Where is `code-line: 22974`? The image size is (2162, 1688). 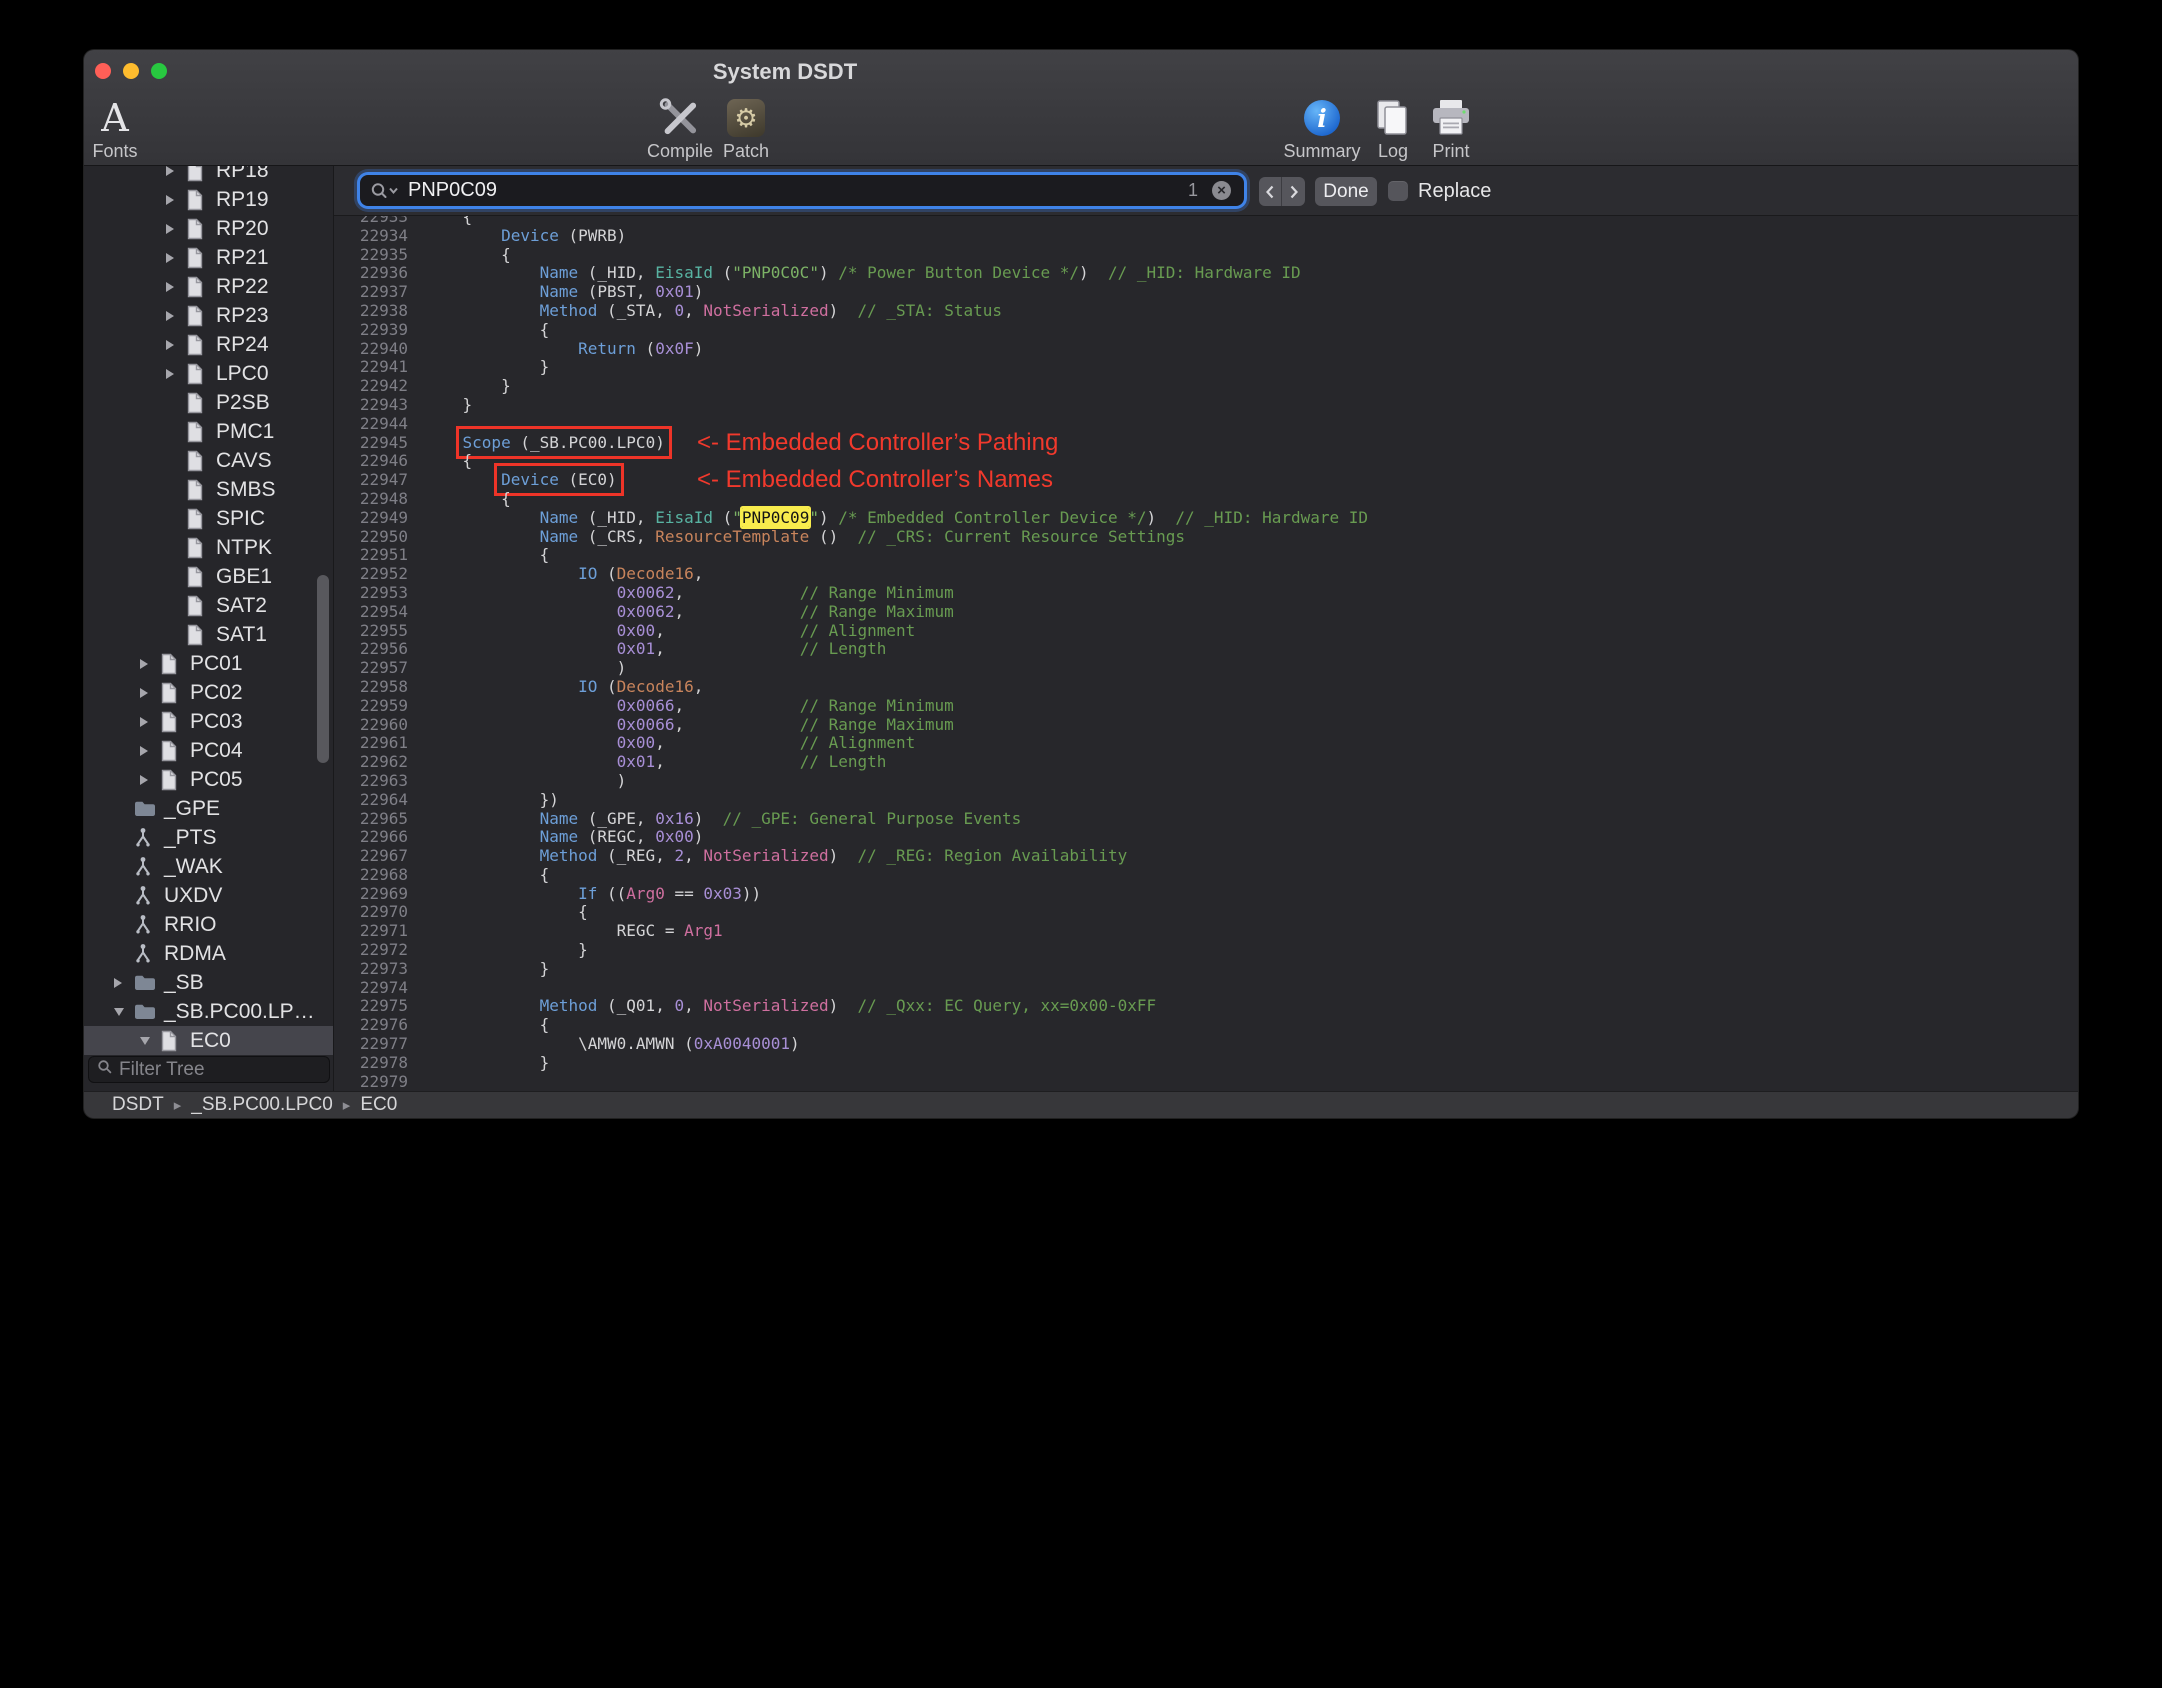
code-line: 22974 is located at coordinates (1206, 988).